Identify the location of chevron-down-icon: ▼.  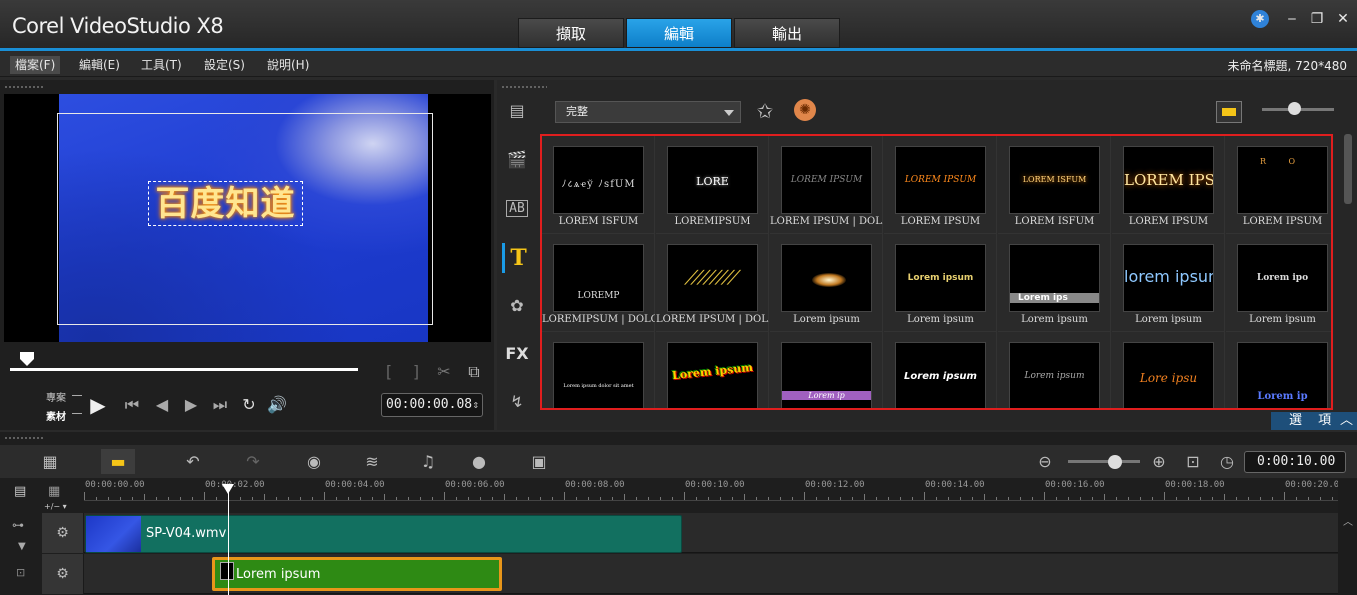
(22, 546).